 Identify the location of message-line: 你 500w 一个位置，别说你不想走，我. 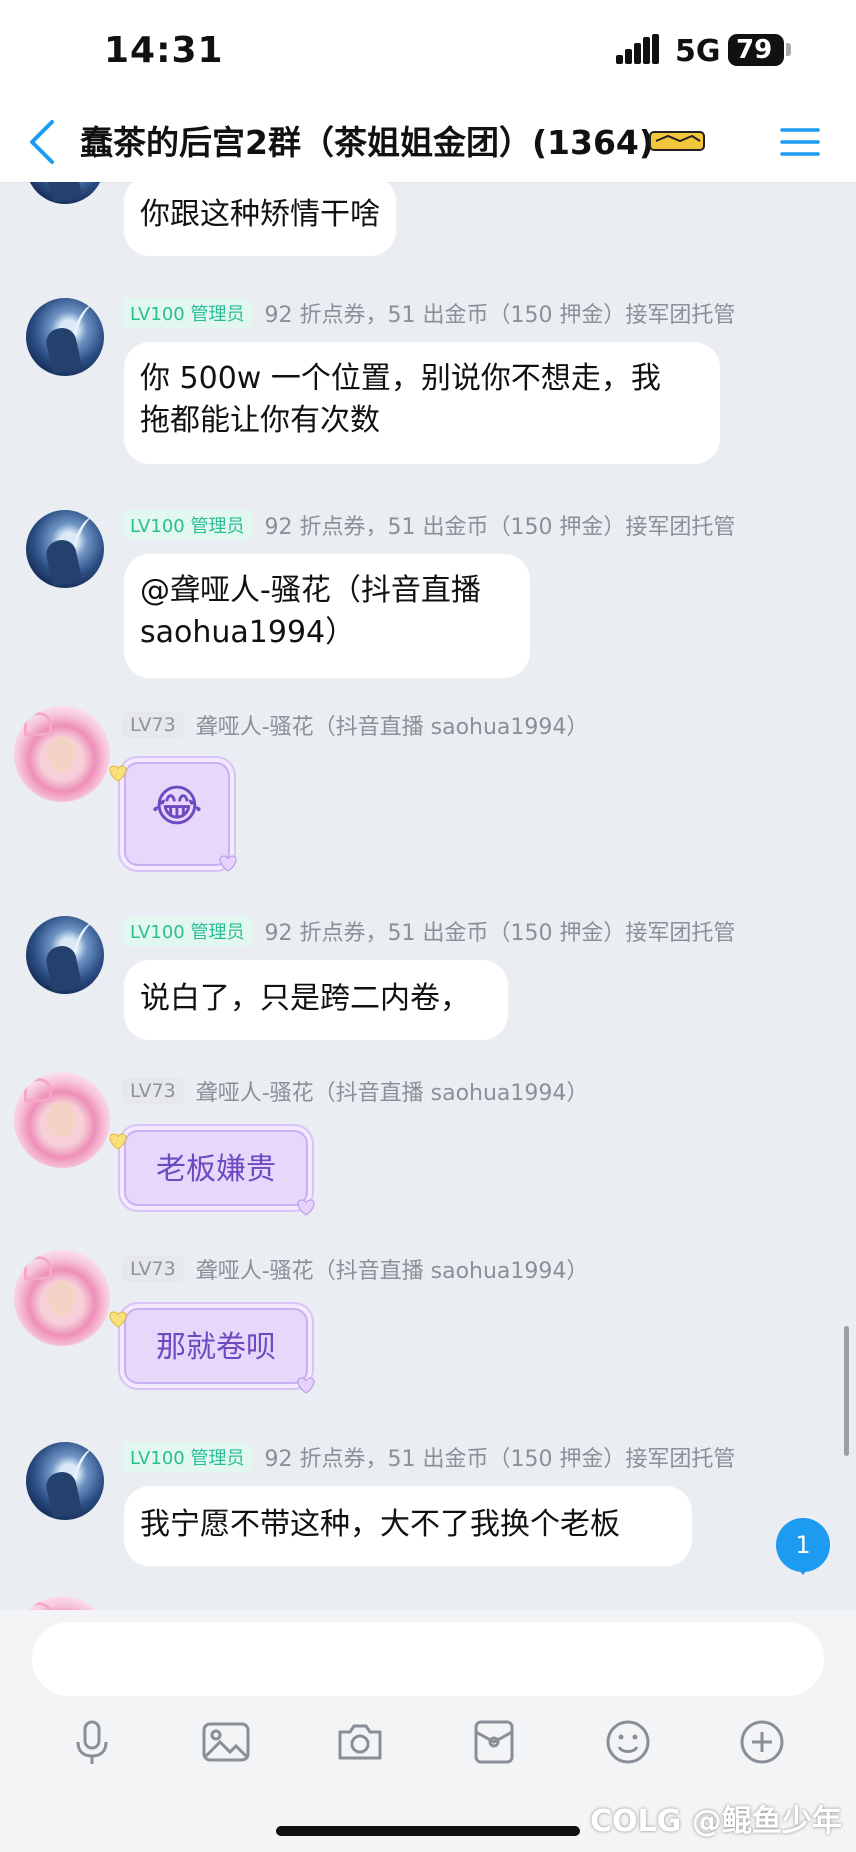
(400, 378).